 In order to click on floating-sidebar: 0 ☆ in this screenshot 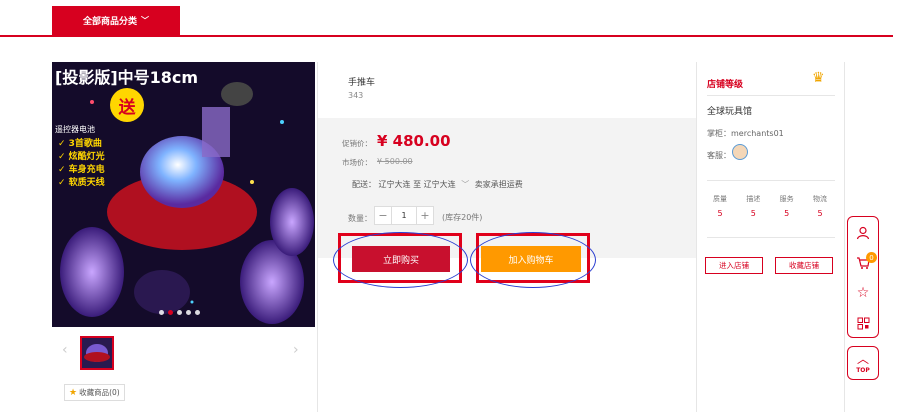, I will do `click(863, 277)`.